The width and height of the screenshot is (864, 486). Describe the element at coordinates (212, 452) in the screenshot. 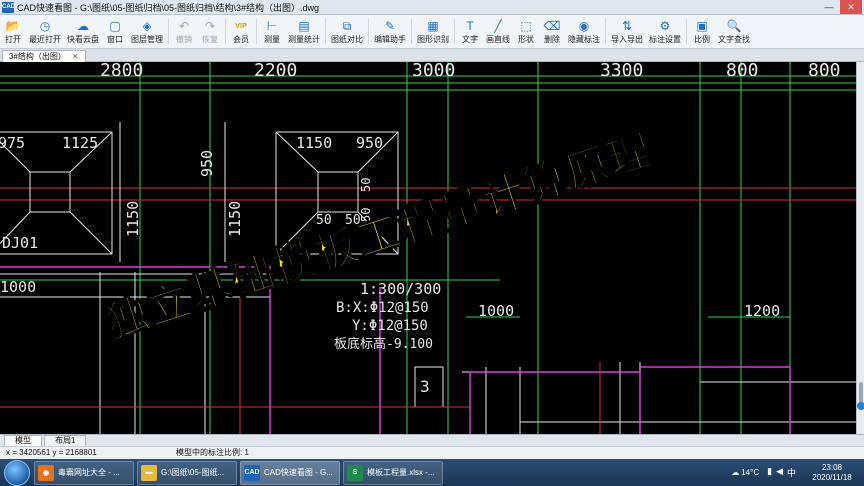

I see `annotation-scale: 模型中的标注比例: 1` at that location.